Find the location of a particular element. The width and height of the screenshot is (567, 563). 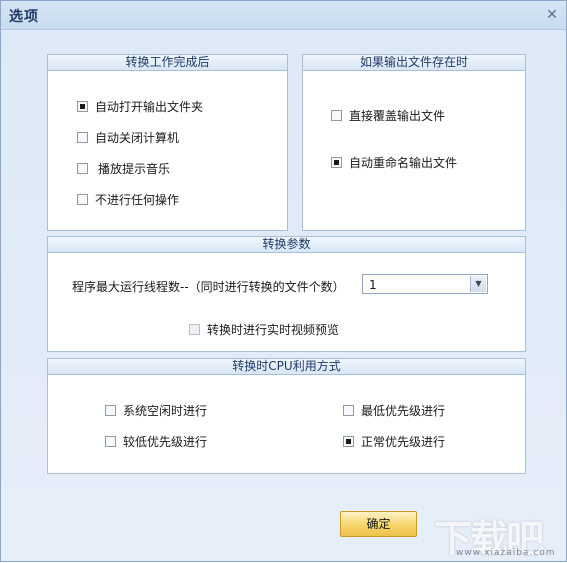

option-label: 直接覆盖输出文件 is located at coordinates (397, 116).